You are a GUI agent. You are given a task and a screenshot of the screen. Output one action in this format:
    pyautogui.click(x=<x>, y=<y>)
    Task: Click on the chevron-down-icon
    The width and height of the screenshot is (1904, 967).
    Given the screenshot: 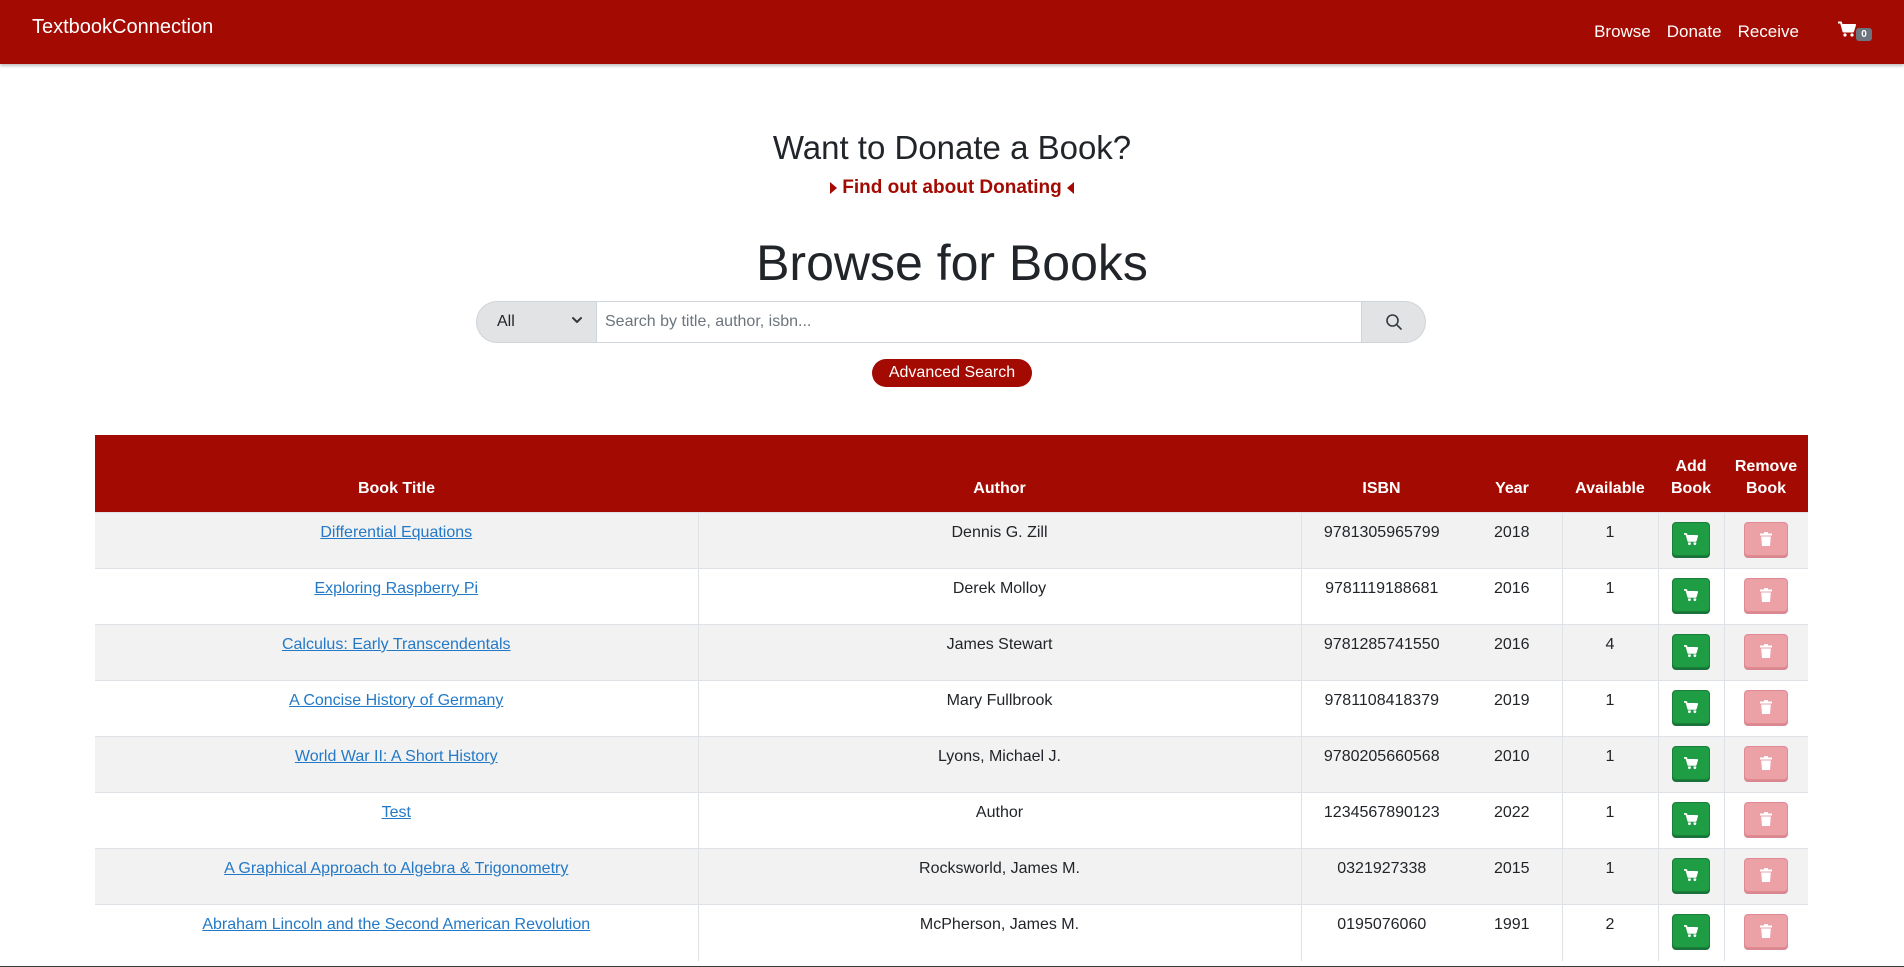 What is the action you would take?
    pyautogui.click(x=577, y=320)
    